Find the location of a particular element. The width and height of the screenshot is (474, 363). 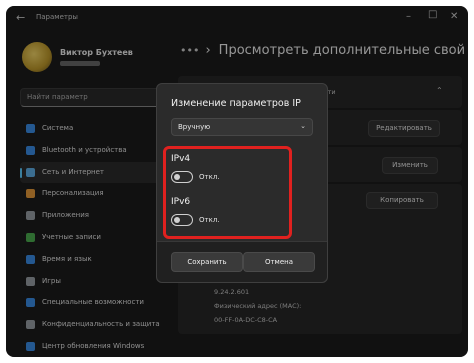

ip-mode-select: Вручную ⌄ is located at coordinates (242, 127).